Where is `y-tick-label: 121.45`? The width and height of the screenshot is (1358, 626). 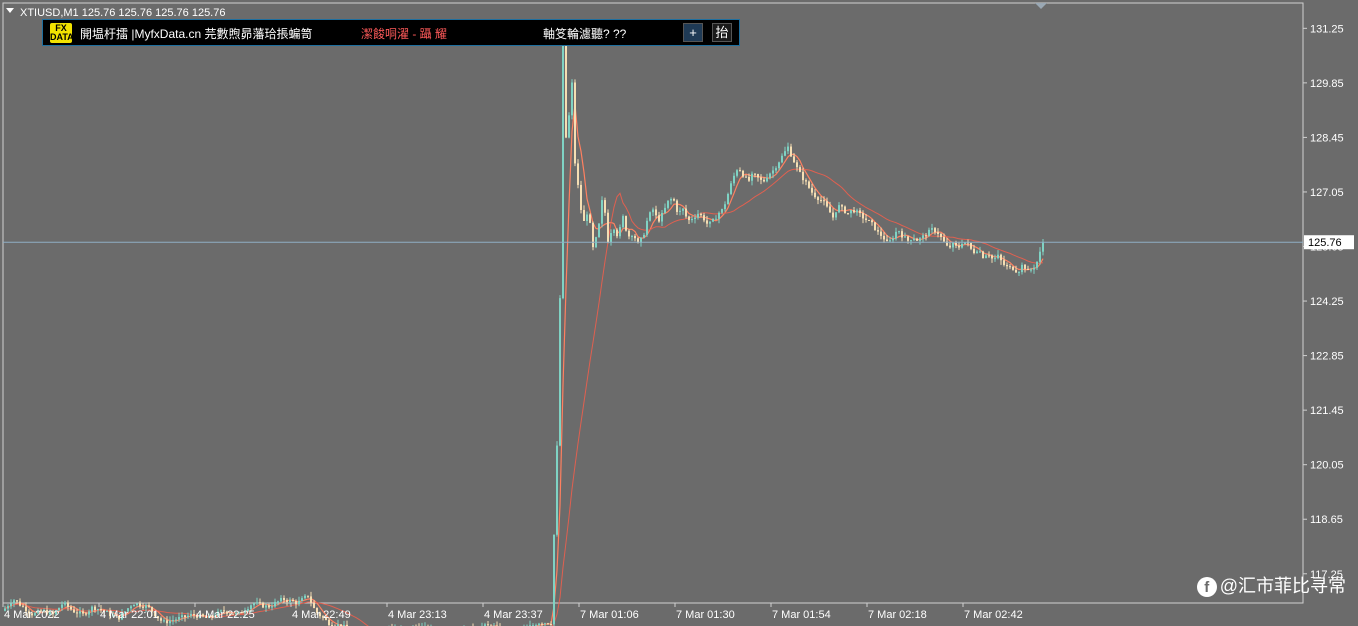
y-tick-label: 121.45 is located at coordinates (1327, 411).